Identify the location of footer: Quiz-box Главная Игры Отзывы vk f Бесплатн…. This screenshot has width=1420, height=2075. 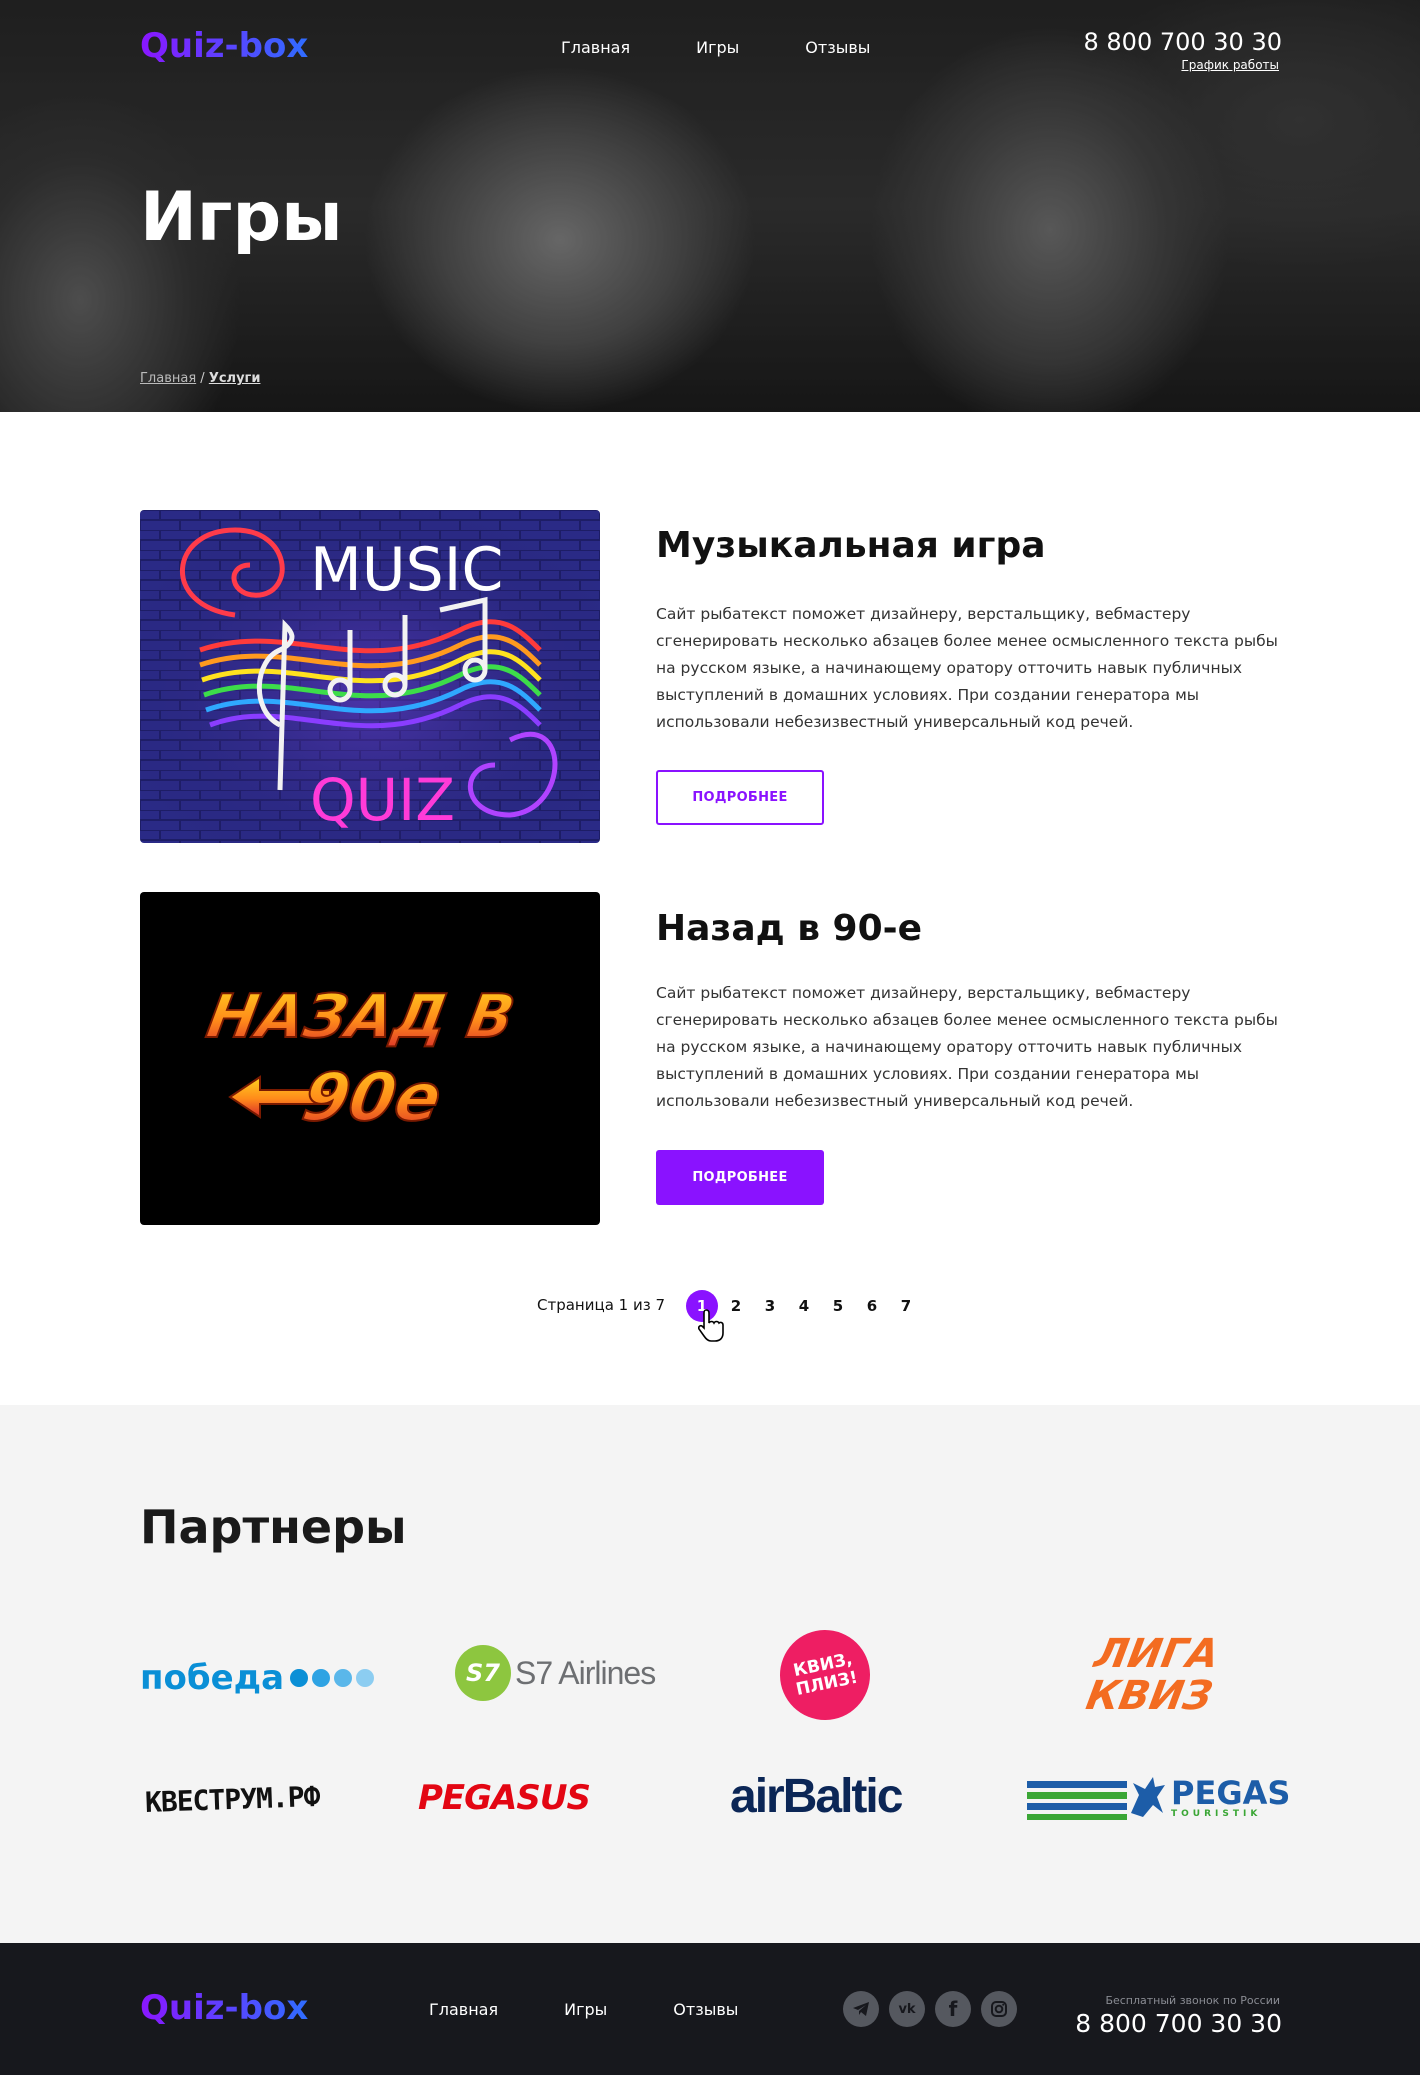
(710, 2009).